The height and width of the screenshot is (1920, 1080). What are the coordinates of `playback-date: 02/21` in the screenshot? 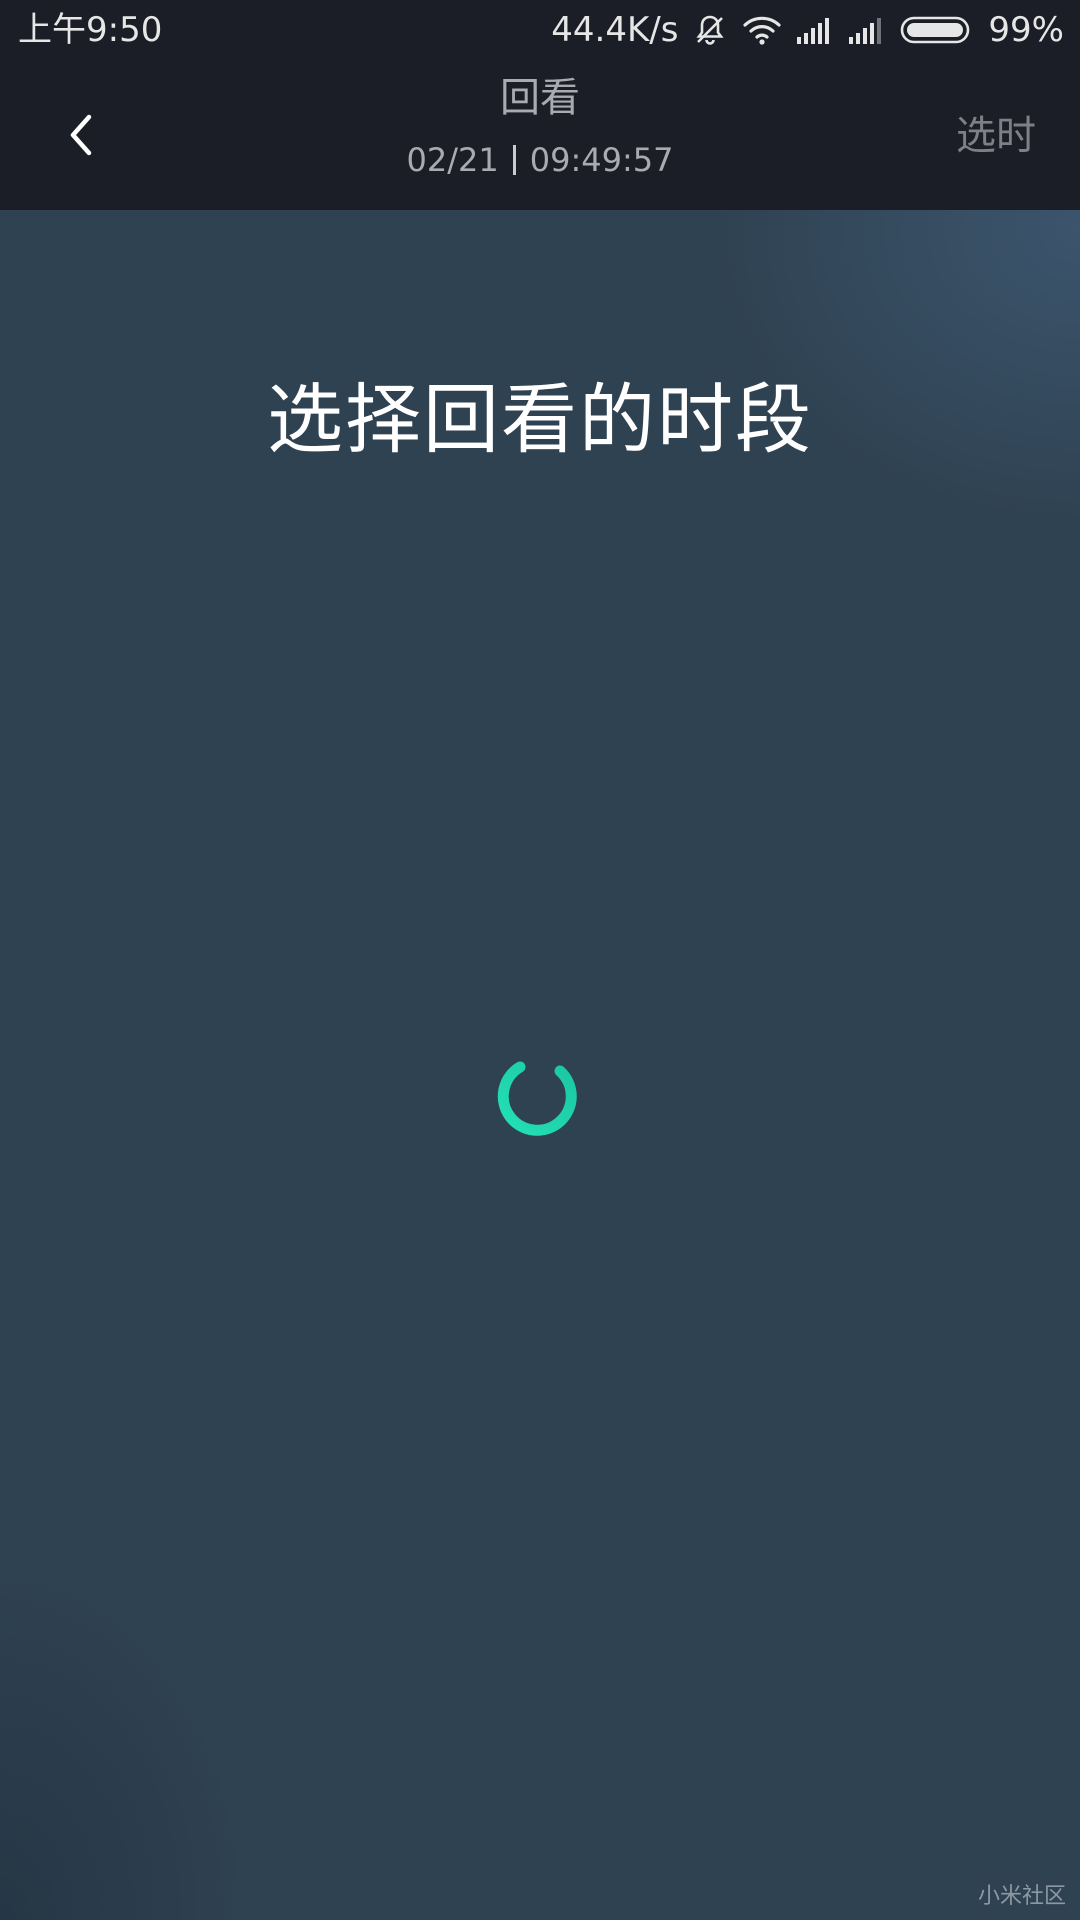 It's located at (452, 160).